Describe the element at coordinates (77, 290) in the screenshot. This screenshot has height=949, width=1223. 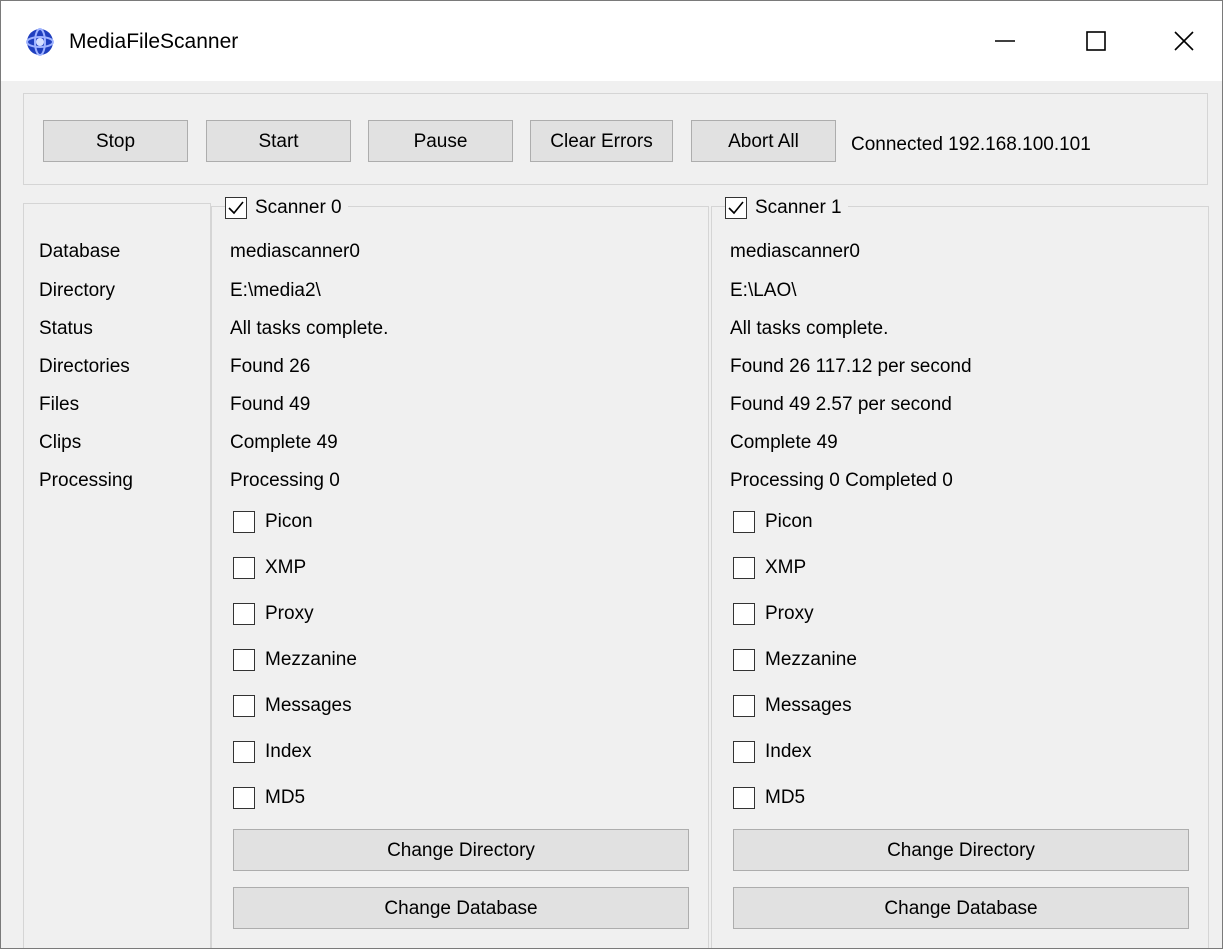
I see `row-label-directory: Directory` at that location.